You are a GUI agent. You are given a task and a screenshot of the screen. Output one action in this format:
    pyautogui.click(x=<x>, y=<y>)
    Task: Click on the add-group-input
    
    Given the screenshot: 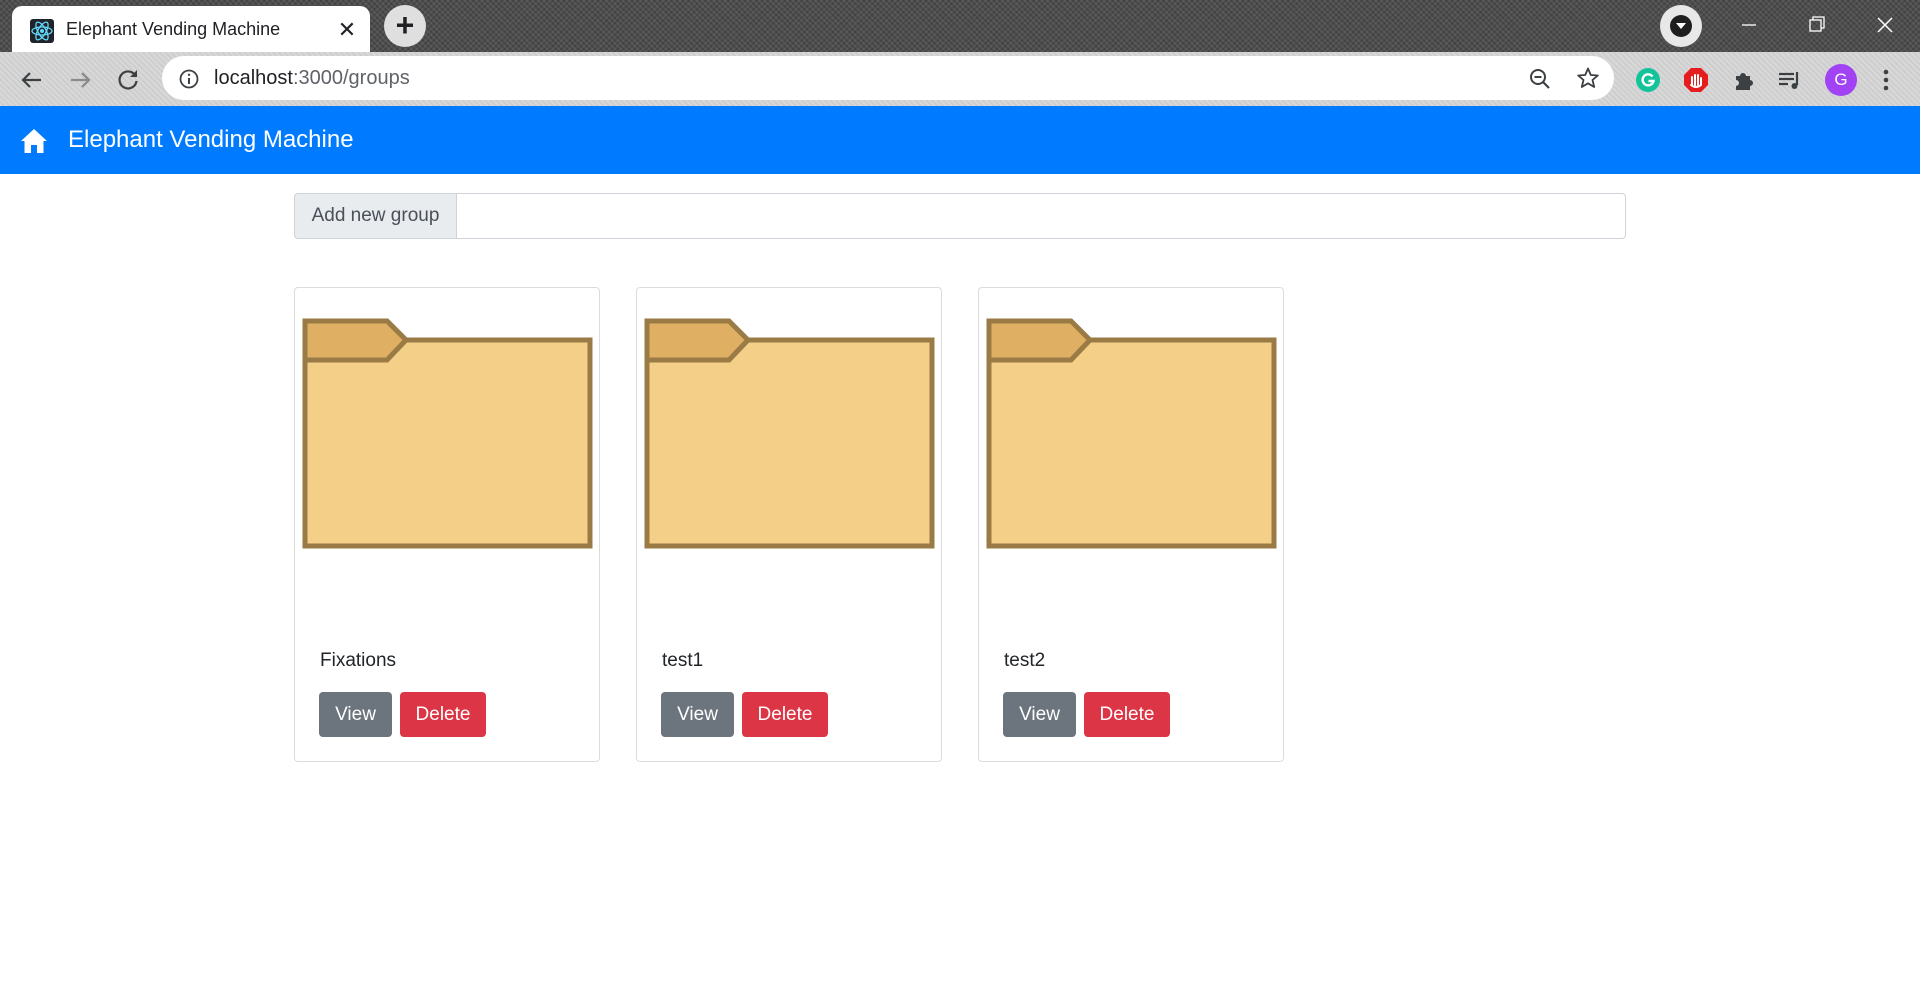 What is the action you would take?
    pyautogui.click(x=1041, y=216)
    